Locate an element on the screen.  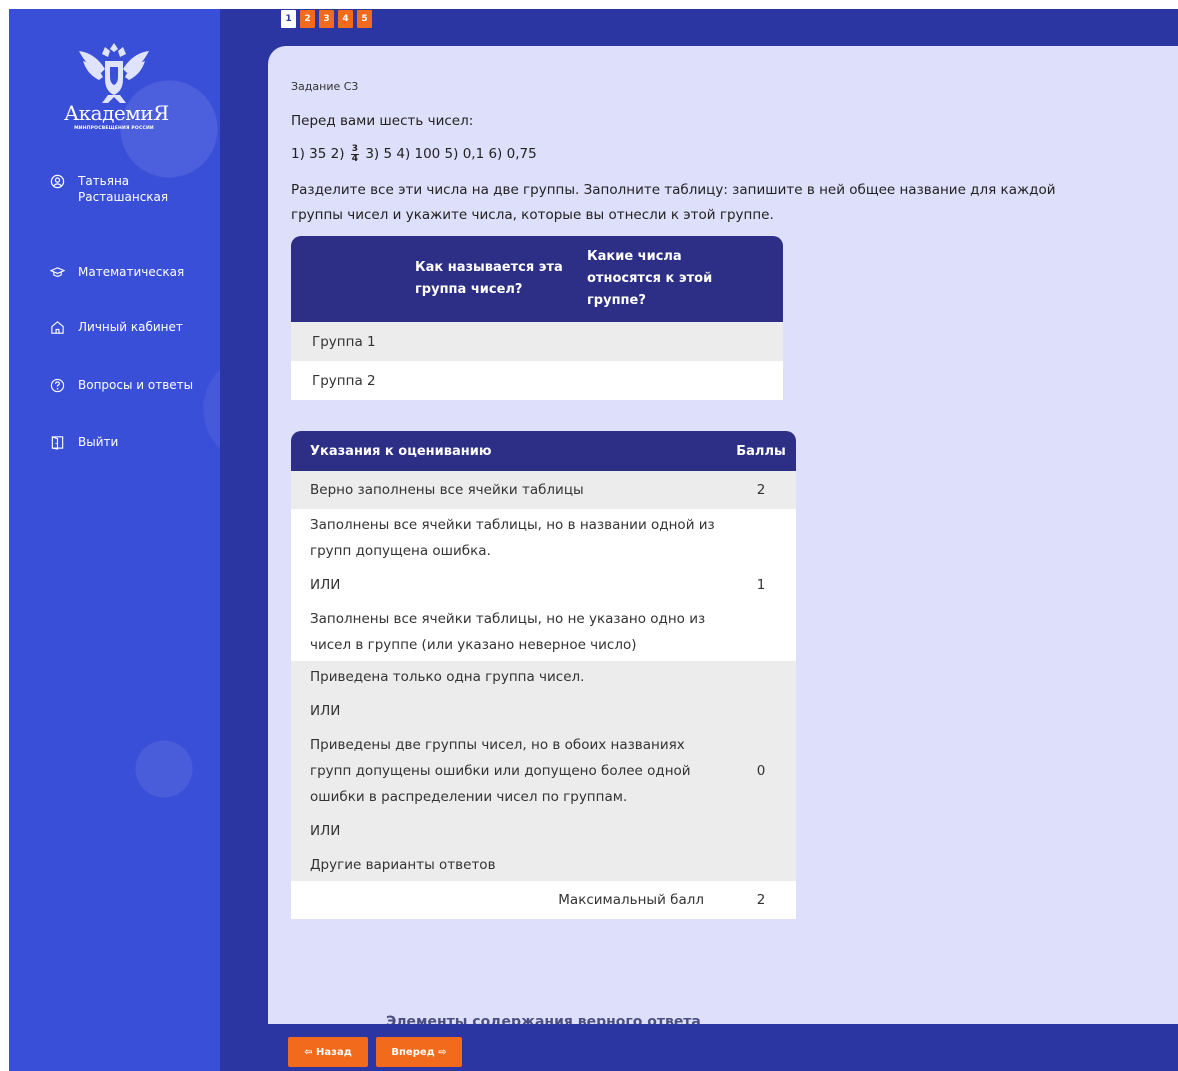
question-circle-icon is located at coordinates (57, 385).